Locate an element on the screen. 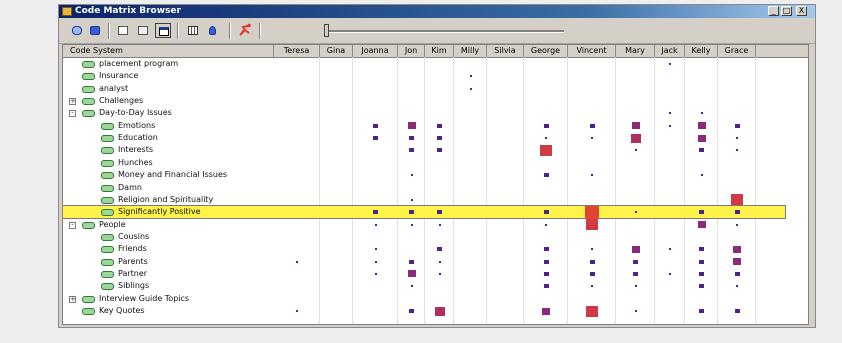 The image size is (842, 343). column-header: Jon is located at coordinates (411, 51).